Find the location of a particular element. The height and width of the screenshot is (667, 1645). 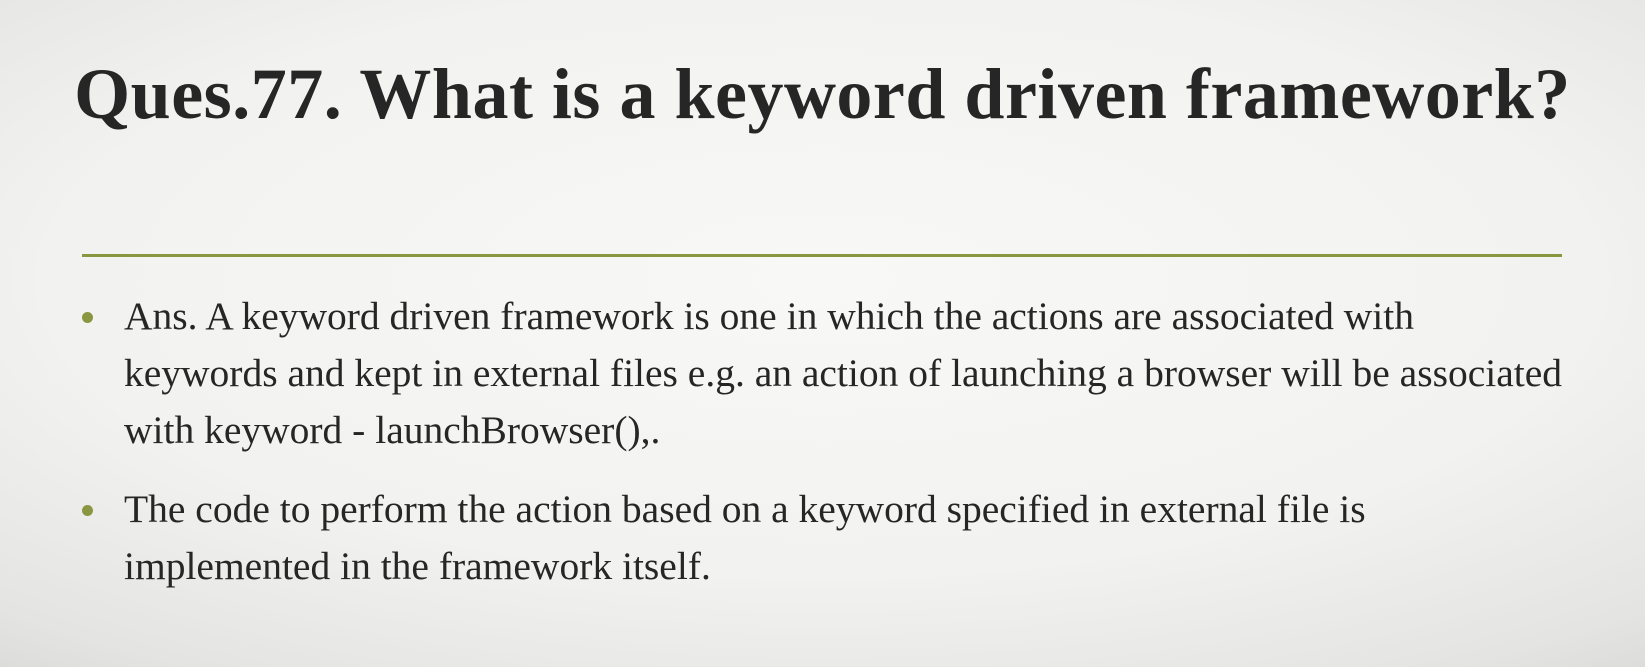

title-divider is located at coordinates (822, 255).